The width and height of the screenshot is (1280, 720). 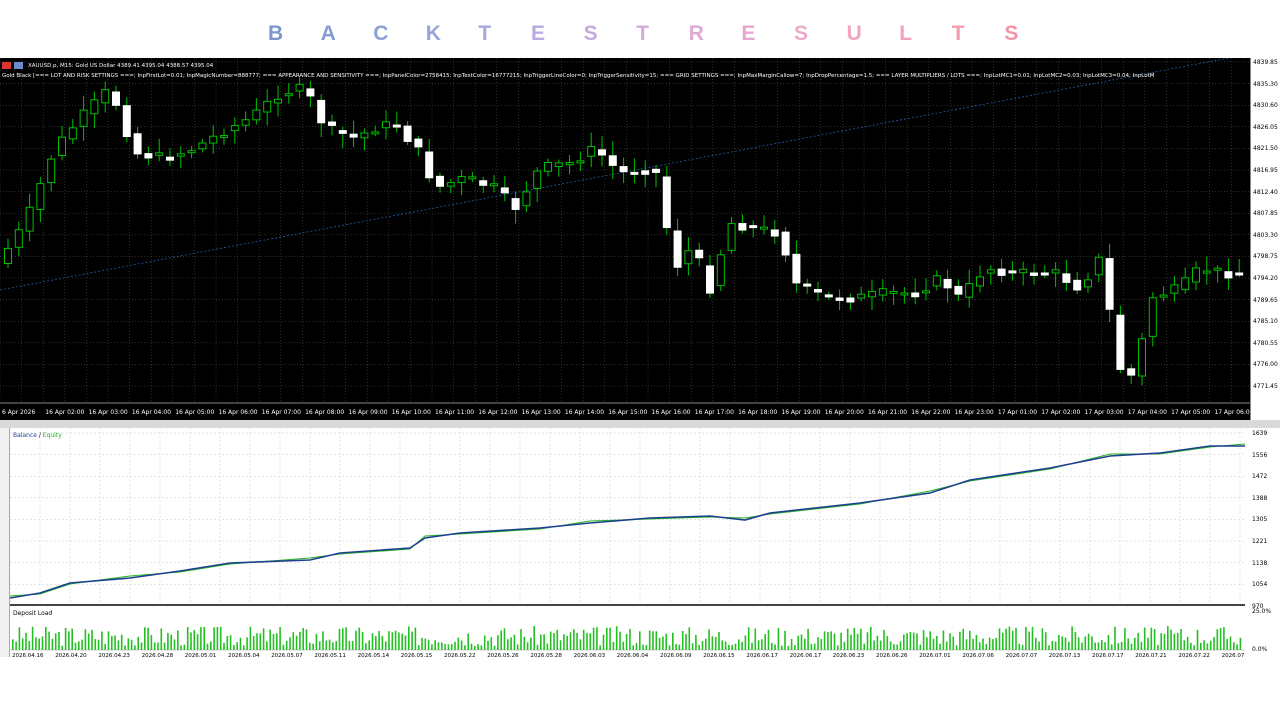 I want to click on title-letter: L, so click(x=906, y=33).